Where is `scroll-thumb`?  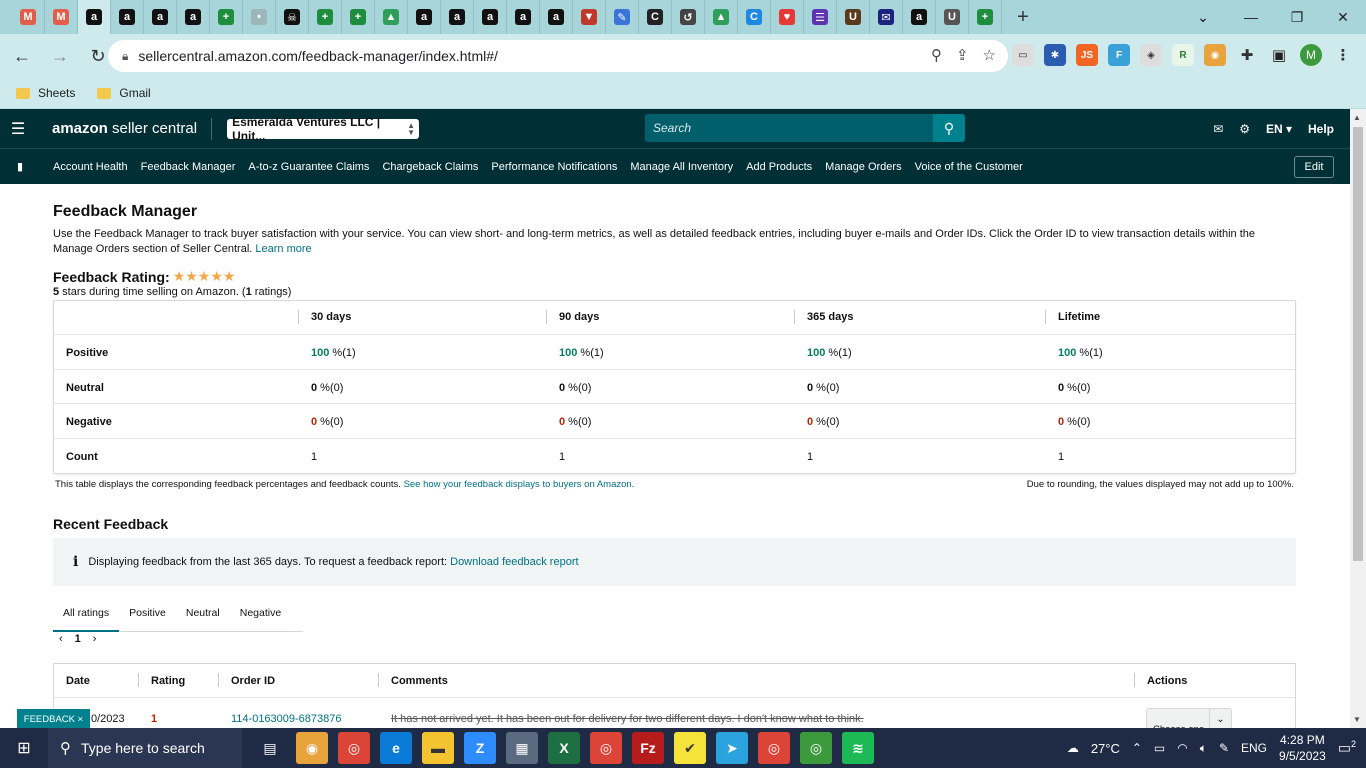
scroll-thumb is located at coordinates (1358, 344).